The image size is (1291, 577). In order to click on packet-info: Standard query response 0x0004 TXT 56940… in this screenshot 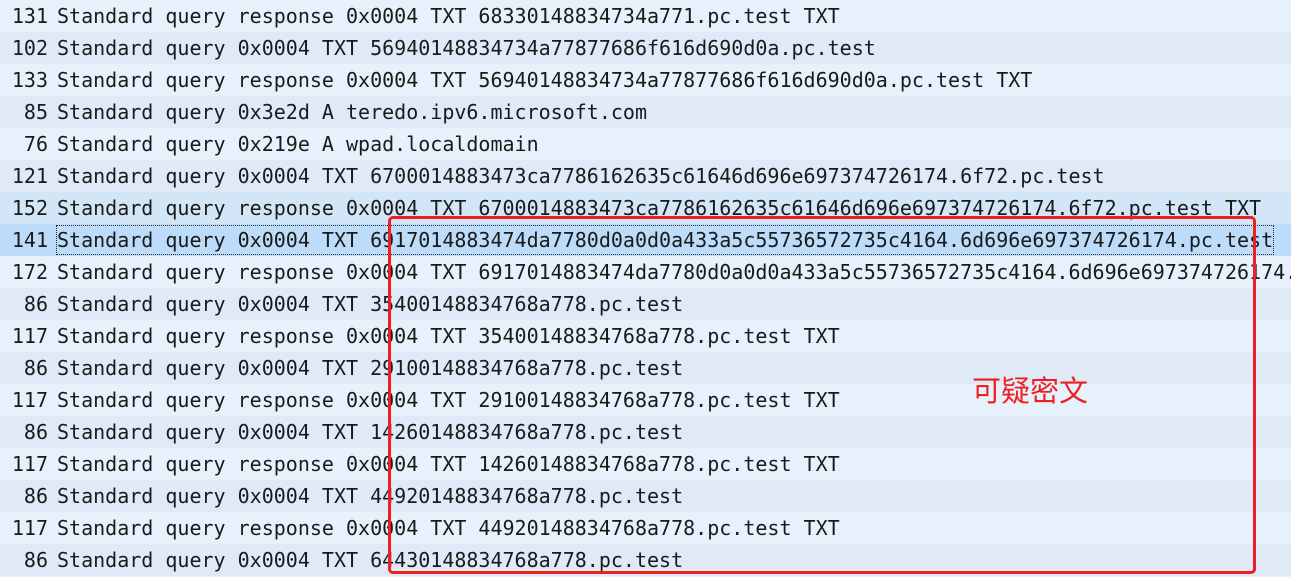, I will do `click(545, 80)`.